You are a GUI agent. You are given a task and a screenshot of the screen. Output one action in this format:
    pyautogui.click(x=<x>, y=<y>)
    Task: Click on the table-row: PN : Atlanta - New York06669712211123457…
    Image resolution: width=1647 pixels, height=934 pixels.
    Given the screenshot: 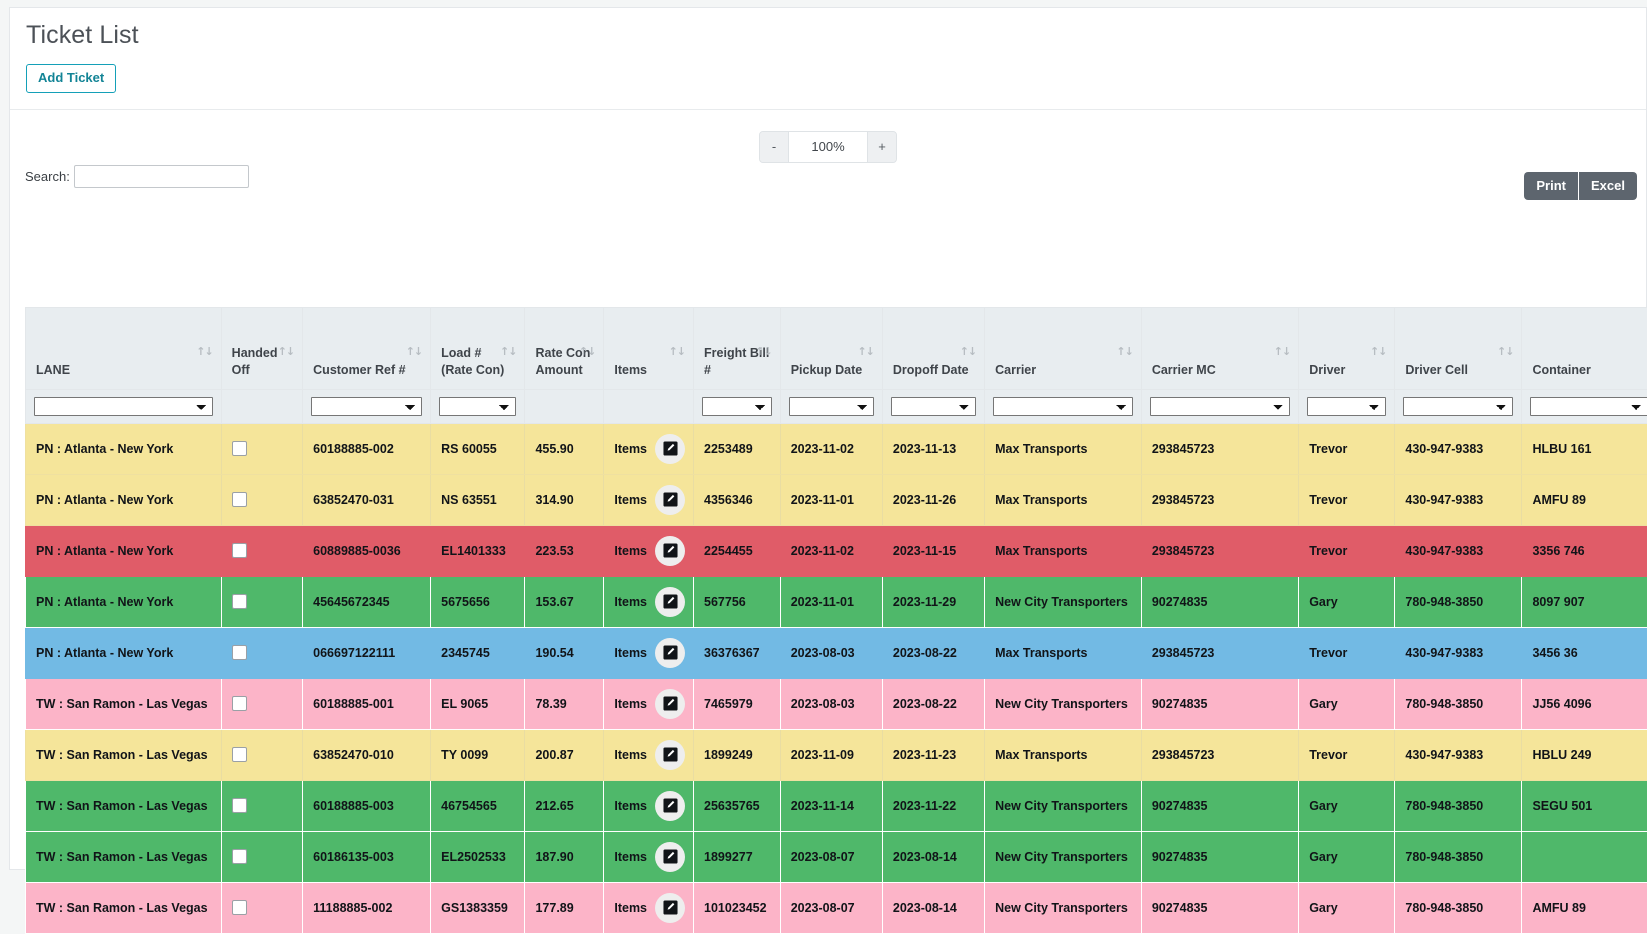 What is the action you would take?
    pyautogui.click(x=836, y=652)
    